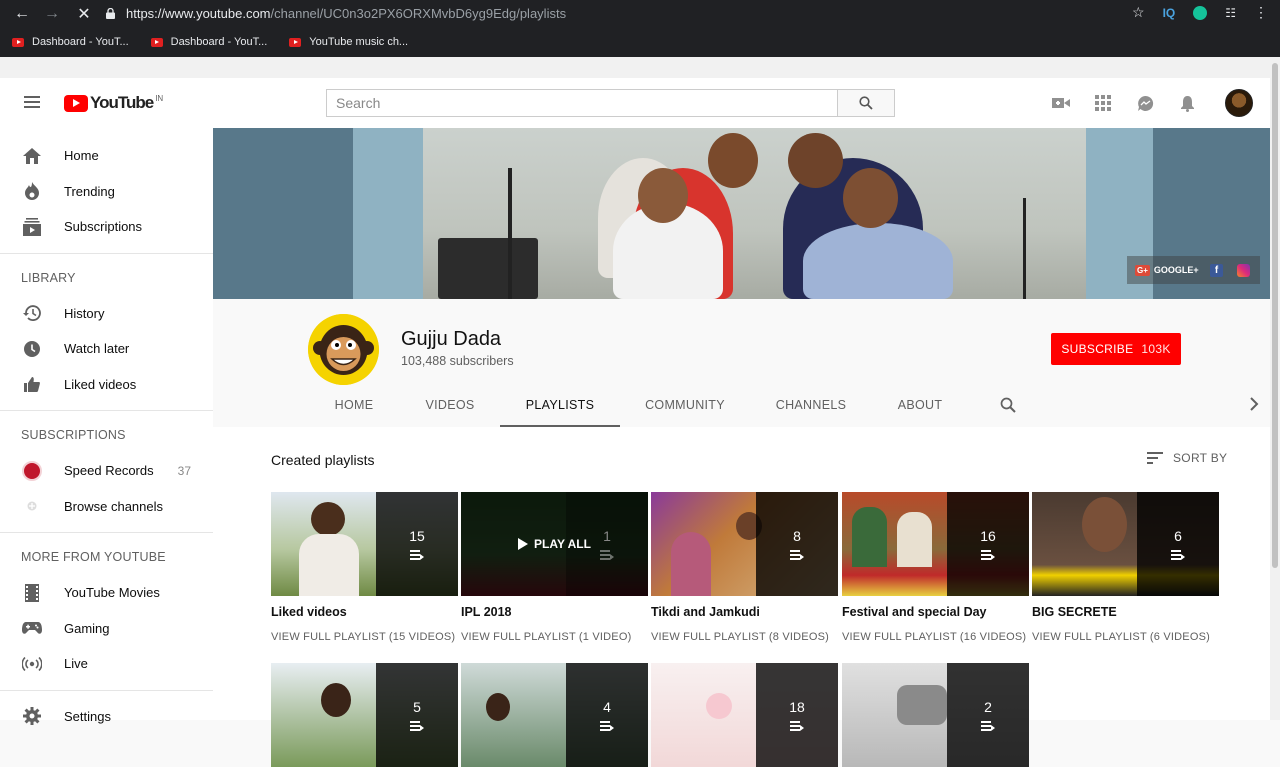  I want to click on search-button, so click(866, 103).